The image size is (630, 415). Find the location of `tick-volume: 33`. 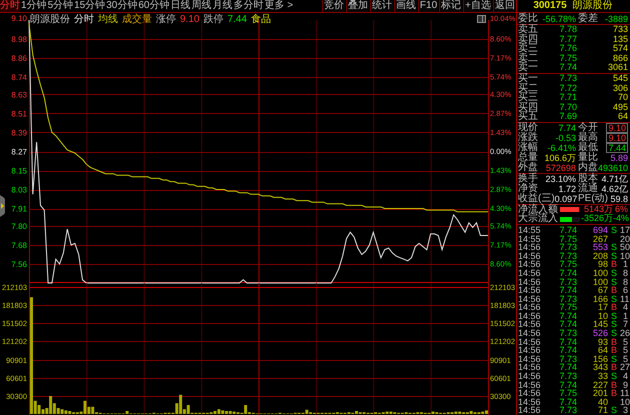

tick-volume: 33 is located at coordinates (602, 376).